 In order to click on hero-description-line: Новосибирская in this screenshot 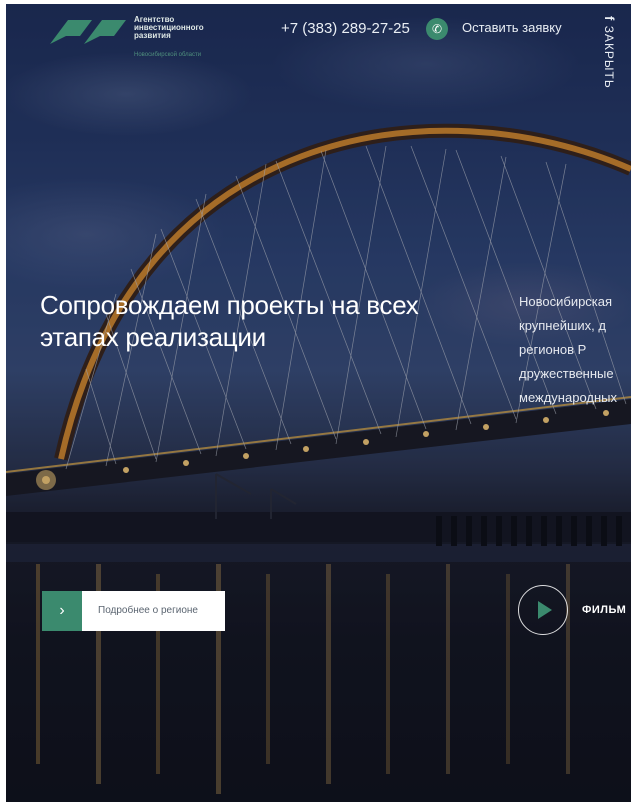, I will do `click(566, 301)`.